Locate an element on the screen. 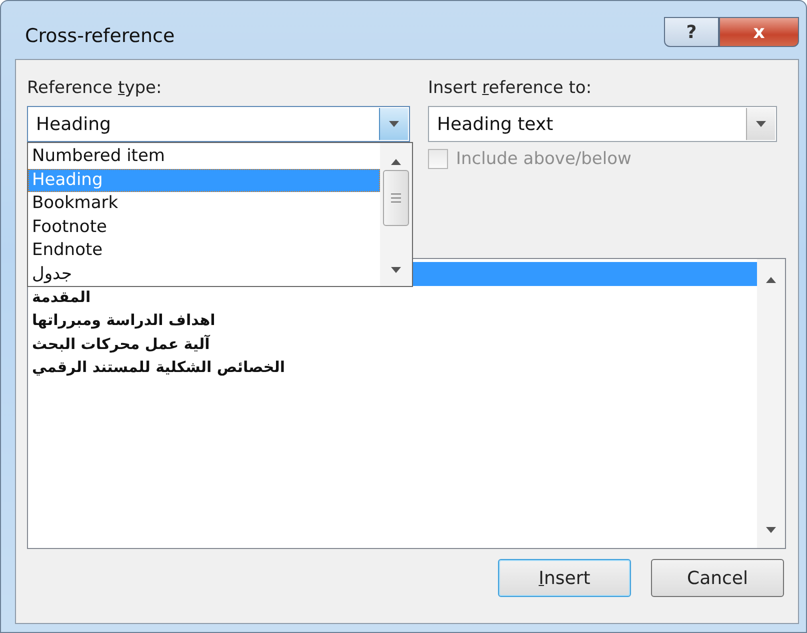  insert-reference-label: Insert reference to: is located at coordinates (510, 88).